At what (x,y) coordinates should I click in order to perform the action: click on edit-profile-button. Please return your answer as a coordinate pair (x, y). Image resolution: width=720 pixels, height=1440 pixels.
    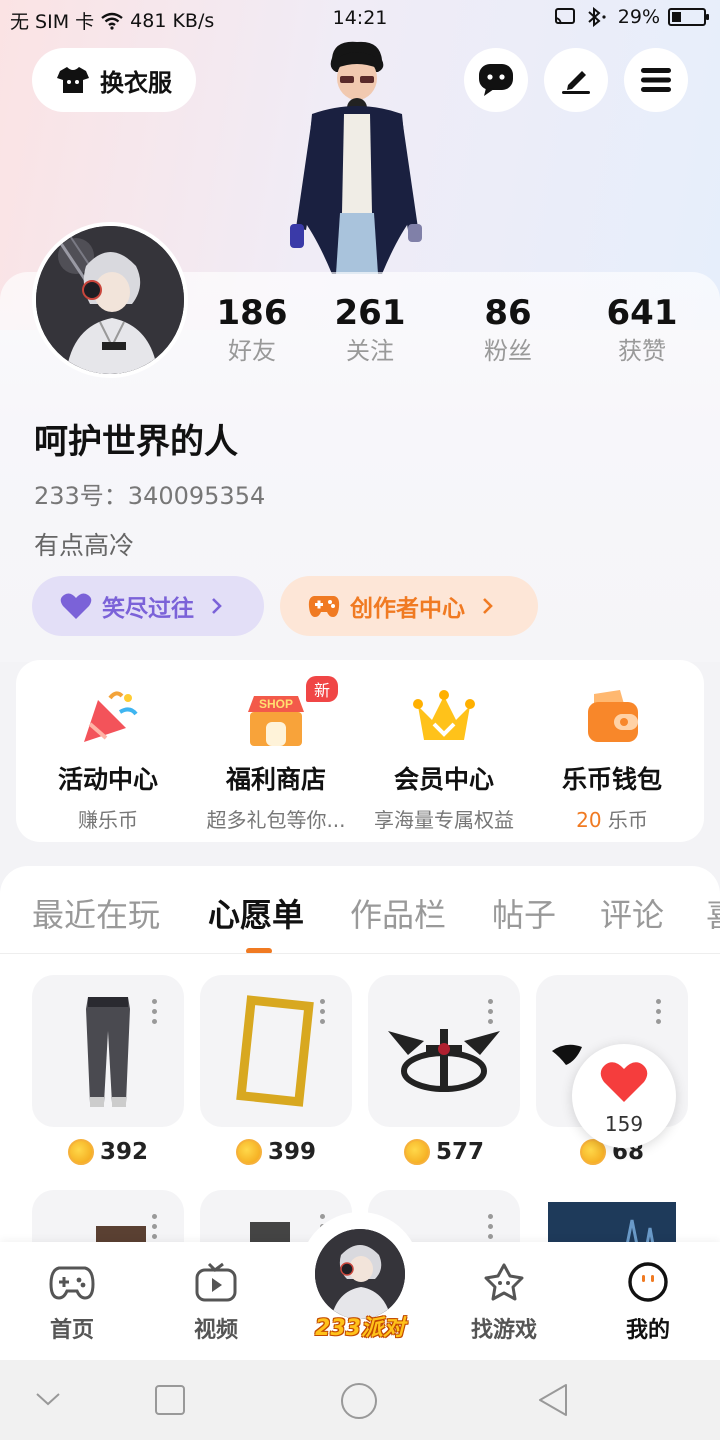
    Looking at the image, I should click on (576, 80).